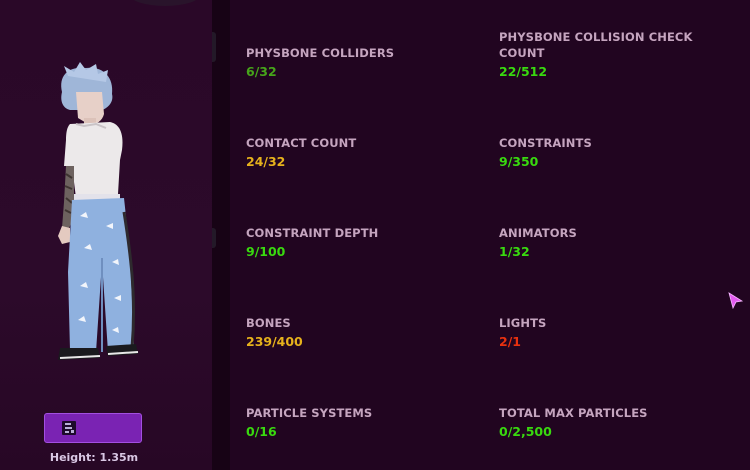 The image size is (750, 470). I want to click on stat-constraints: CONSTRAINTS 9/350, so click(606, 152).